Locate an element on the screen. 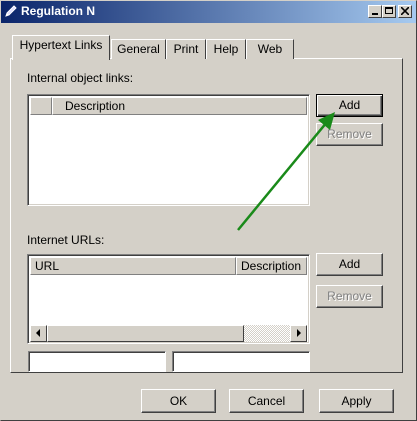 This screenshot has height=421, width=417. window-title: Regulation N is located at coordinates (58, 11).